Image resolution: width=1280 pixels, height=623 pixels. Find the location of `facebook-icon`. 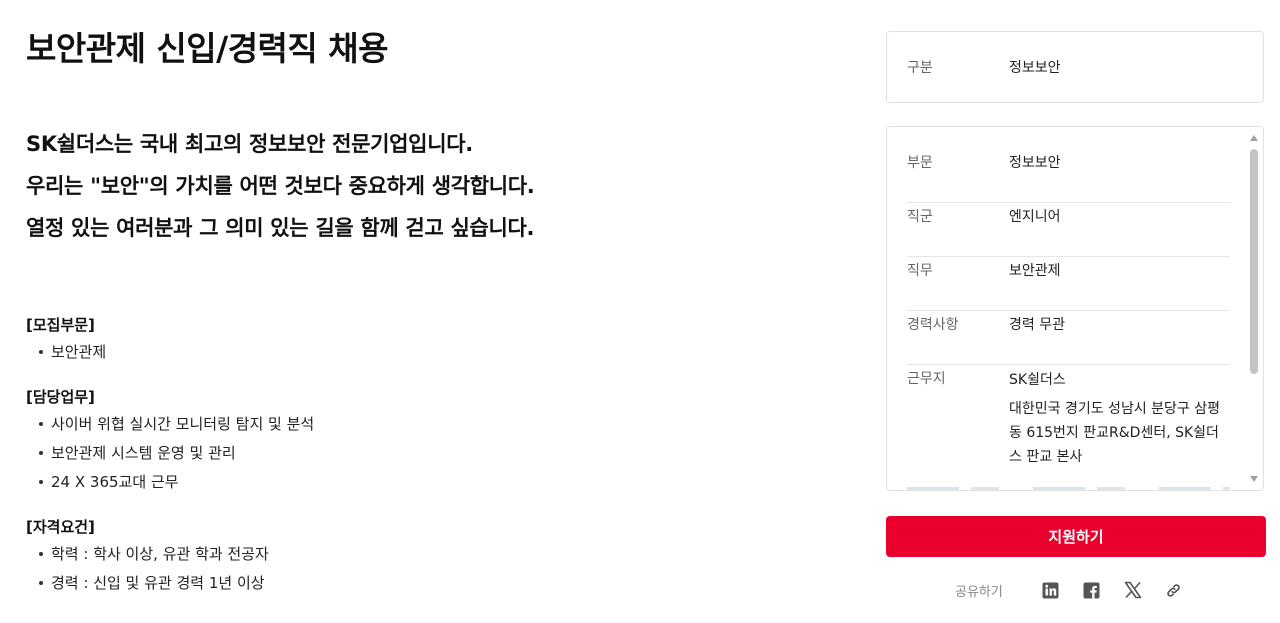

facebook-icon is located at coordinates (1092, 590).